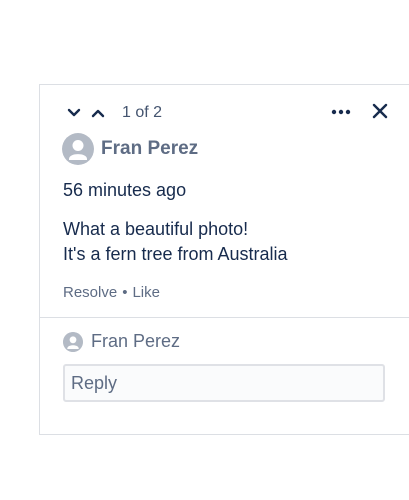  What do you see at coordinates (136, 341) in the screenshot?
I see `reply-author-name: Fran Perez` at bounding box center [136, 341].